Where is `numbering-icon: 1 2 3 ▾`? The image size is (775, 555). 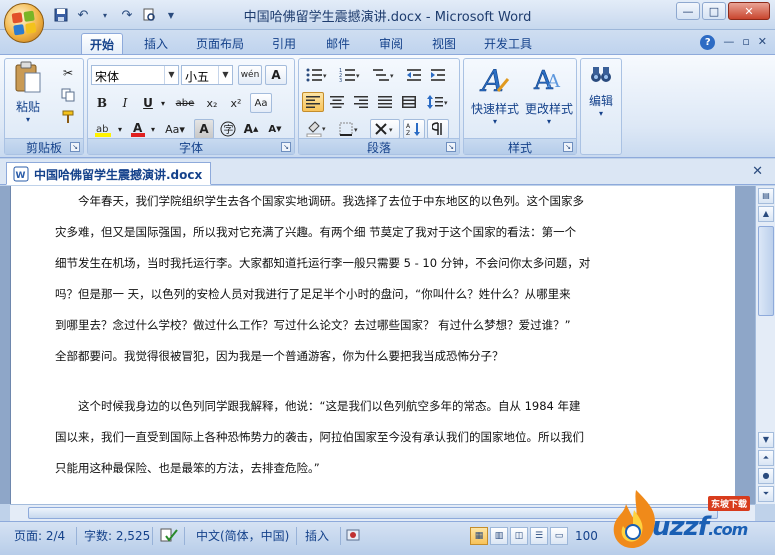 numbering-icon: 1 2 3 ▾ is located at coordinates (350, 75).